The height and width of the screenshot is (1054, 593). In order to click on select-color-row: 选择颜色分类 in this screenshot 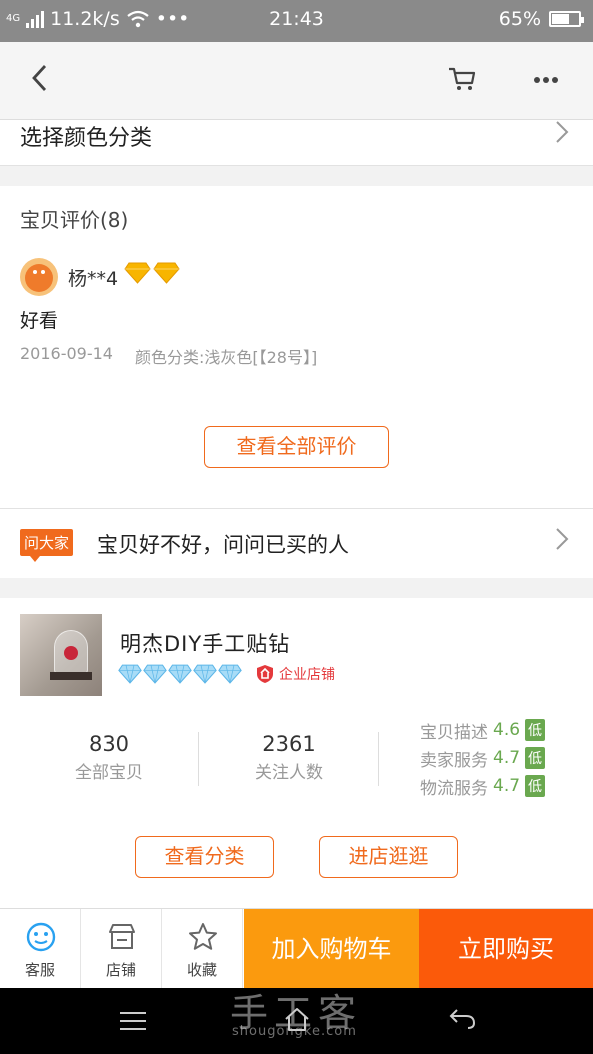, I will do `click(296, 143)`.